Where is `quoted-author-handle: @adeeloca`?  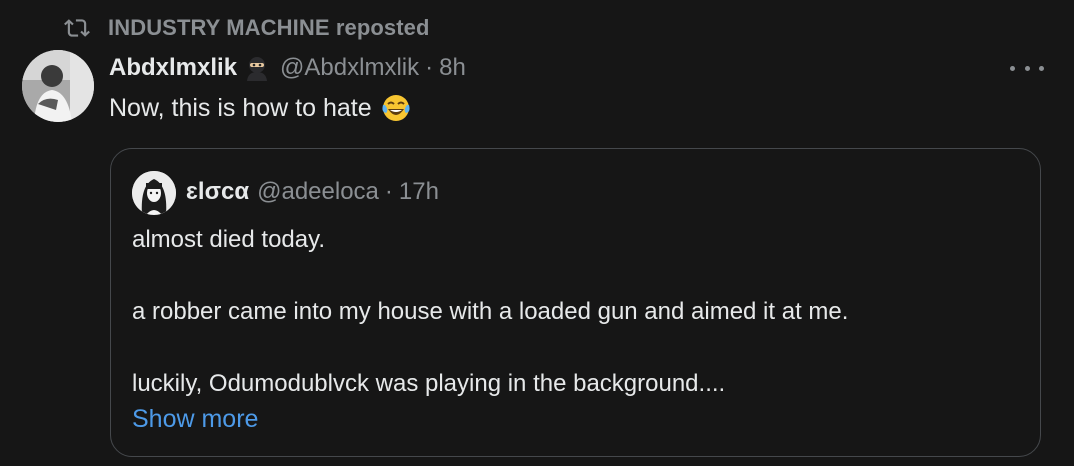 quoted-author-handle: @adeeloca is located at coordinates (318, 192).